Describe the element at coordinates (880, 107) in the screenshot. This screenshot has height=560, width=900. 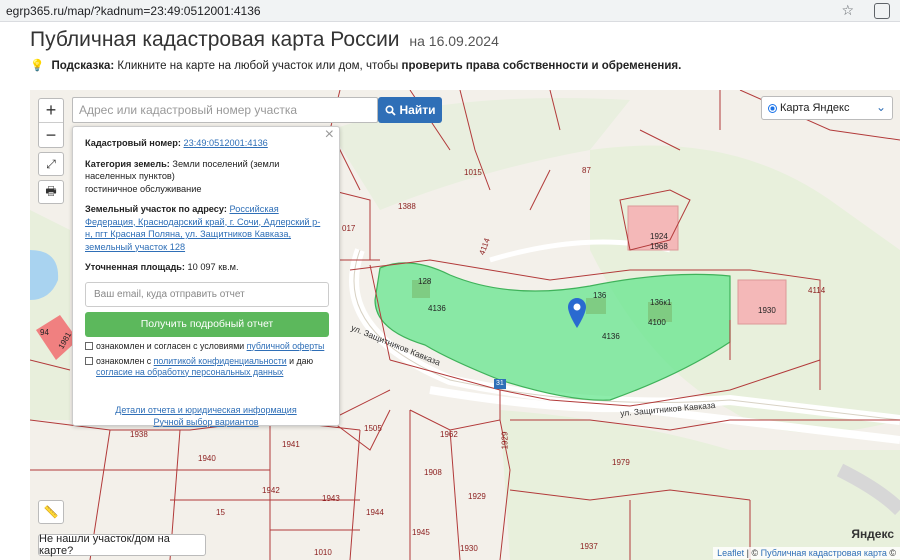
I see `chevron-down-icon: ⌄` at that location.